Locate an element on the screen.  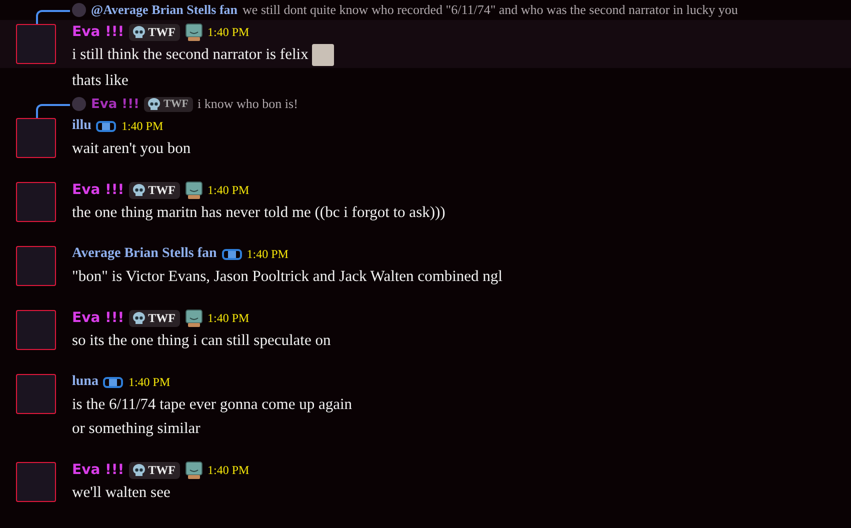
message-text: "bon" is Victor Evans, Jason Pooltrick and Jack Walten combined ngl is located at coordinates (287, 277).